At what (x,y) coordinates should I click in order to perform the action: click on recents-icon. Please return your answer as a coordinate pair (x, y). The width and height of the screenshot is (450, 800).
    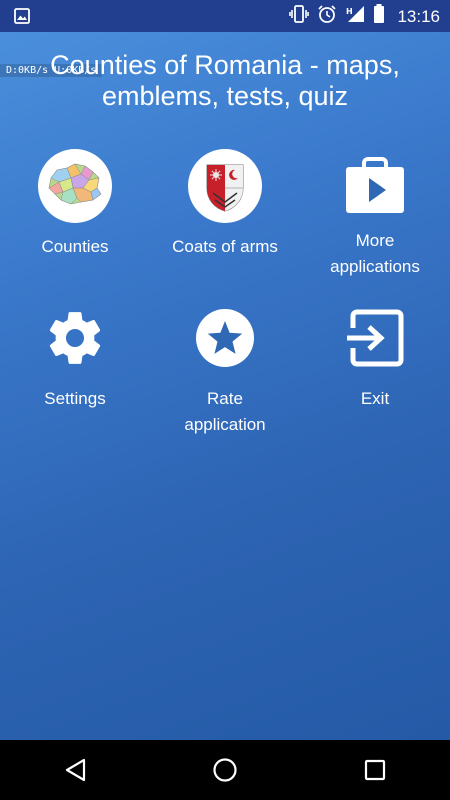
    Looking at the image, I should click on (375, 770).